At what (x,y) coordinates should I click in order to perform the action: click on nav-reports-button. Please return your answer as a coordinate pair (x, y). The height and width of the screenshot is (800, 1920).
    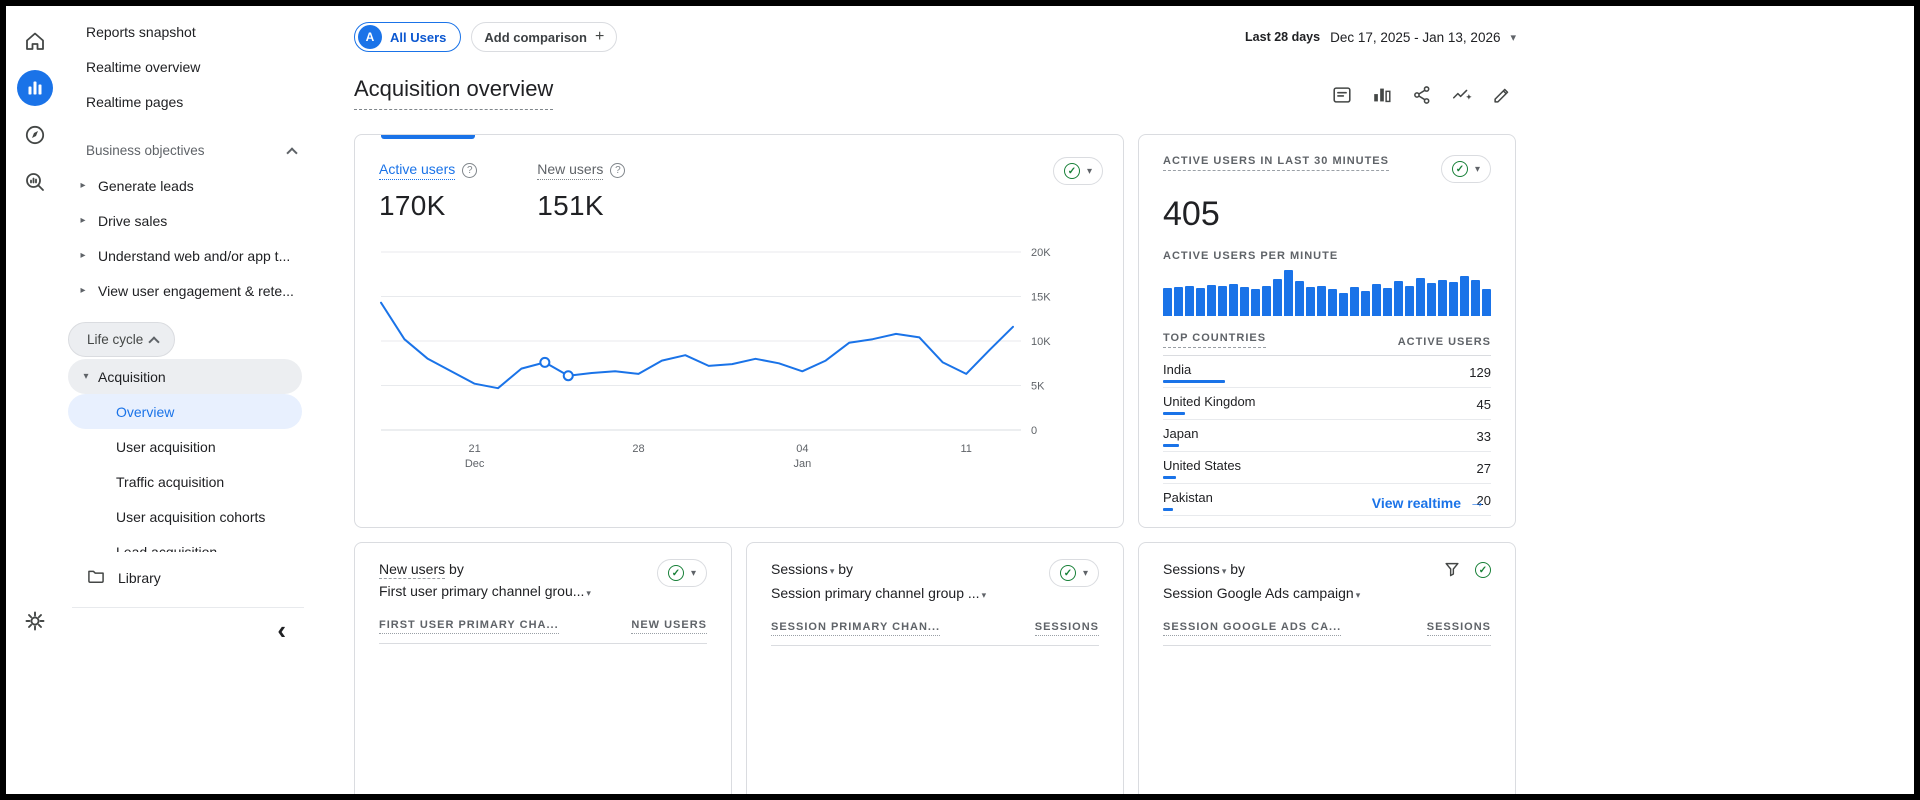
    Looking at the image, I should click on (35, 88).